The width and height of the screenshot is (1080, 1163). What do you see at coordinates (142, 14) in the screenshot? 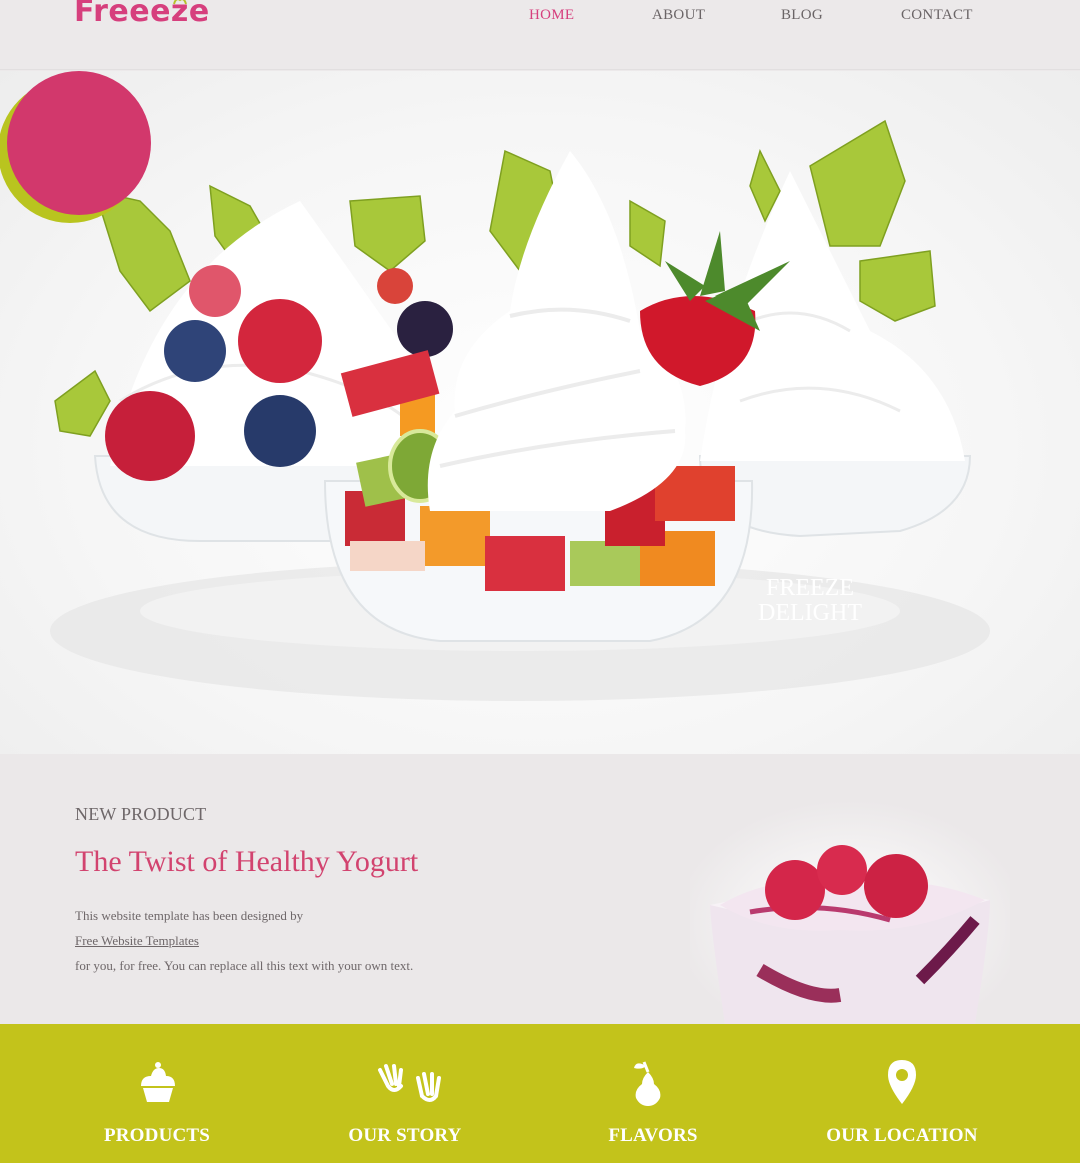
I see `site-logo: Freeeze` at bounding box center [142, 14].